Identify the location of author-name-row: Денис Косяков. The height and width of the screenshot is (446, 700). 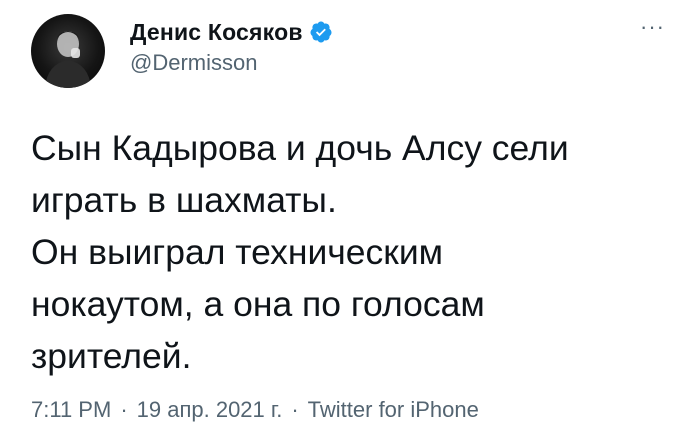
(231, 32).